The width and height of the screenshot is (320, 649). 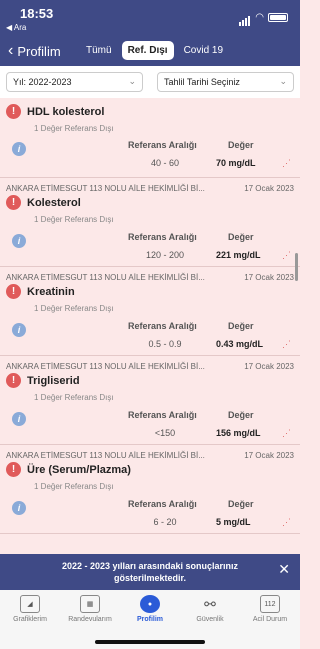 What do you see at coordinates (278, 17) in the screenshot?
I see `battery-icon` at bounding box center [278, 17].